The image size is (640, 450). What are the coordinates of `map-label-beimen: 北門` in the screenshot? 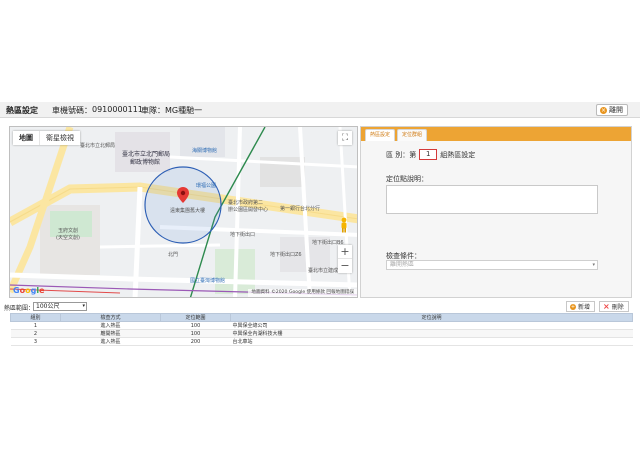 It's located at (173, 255).